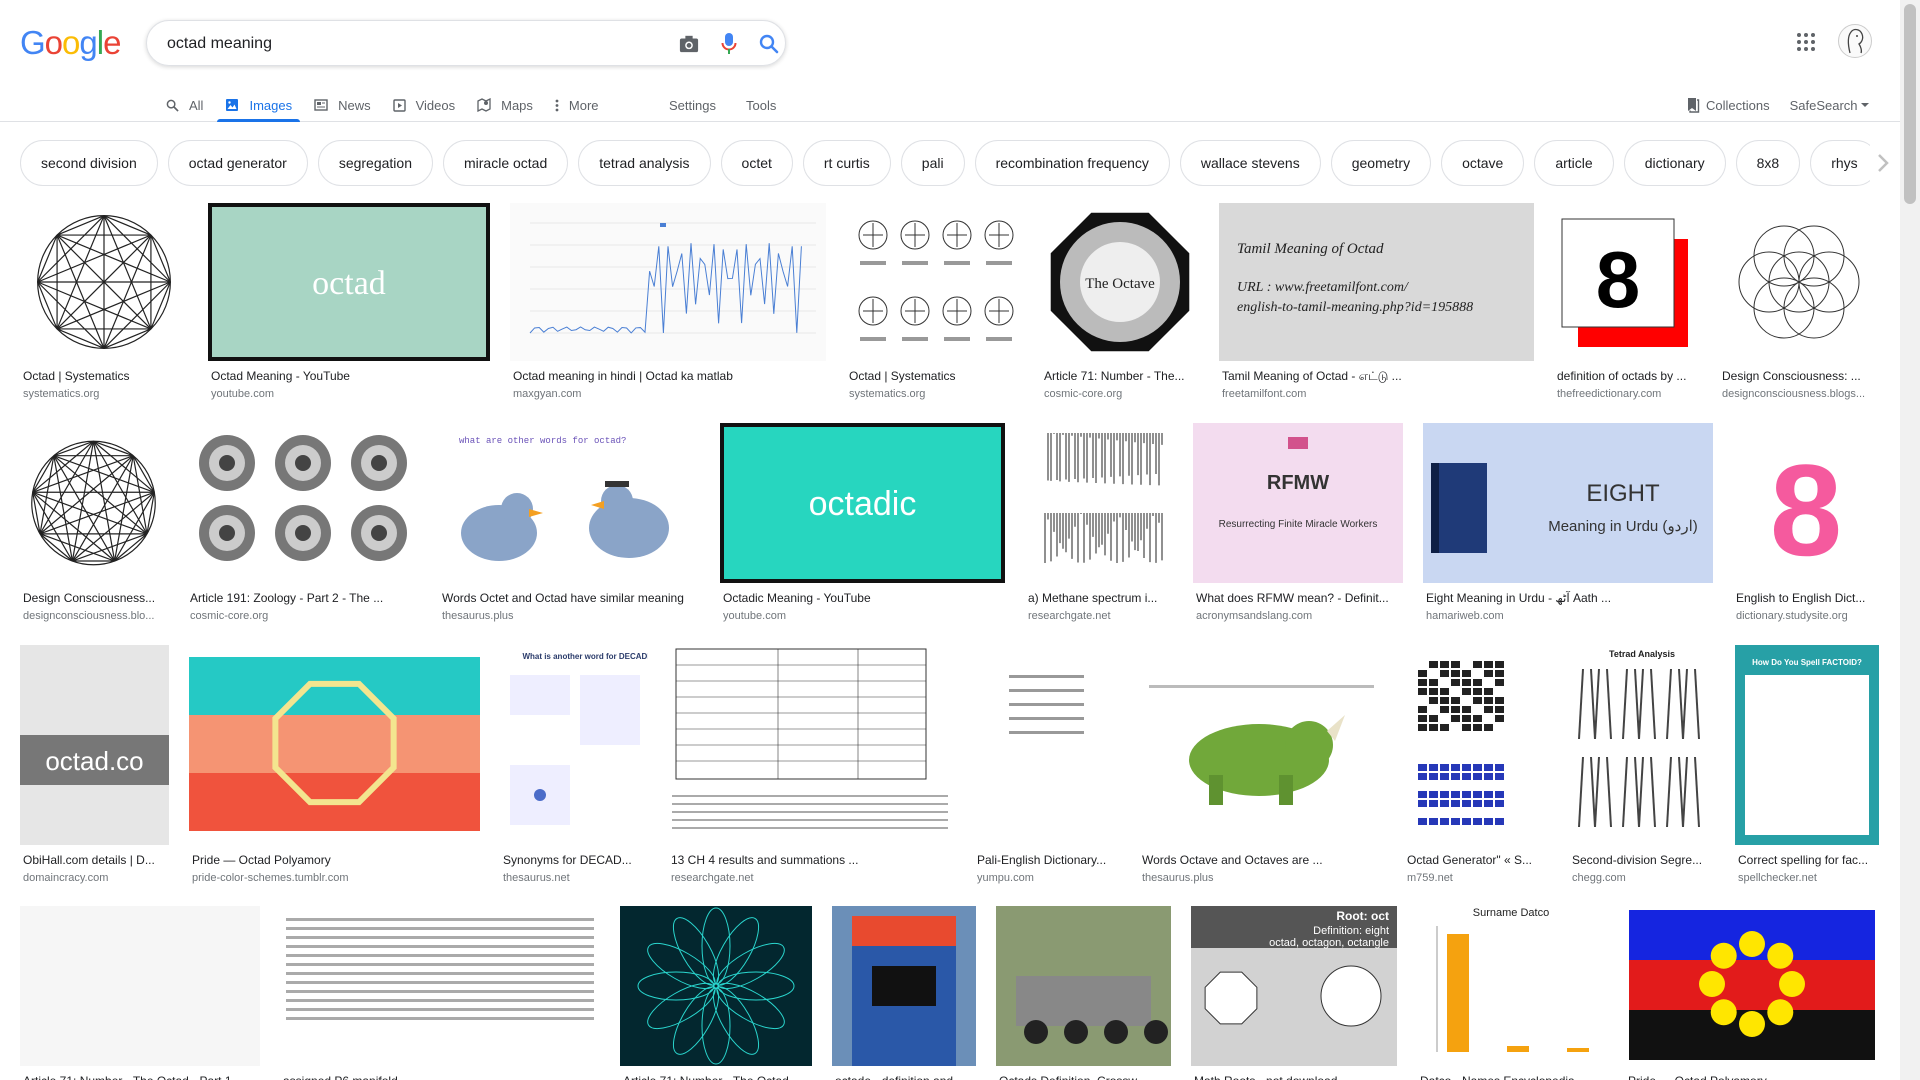 The image size is (1920, 1080). Describe the element at coordinates (505, 105) in the screenshot. I see `tab-maps: Maps` at that location.